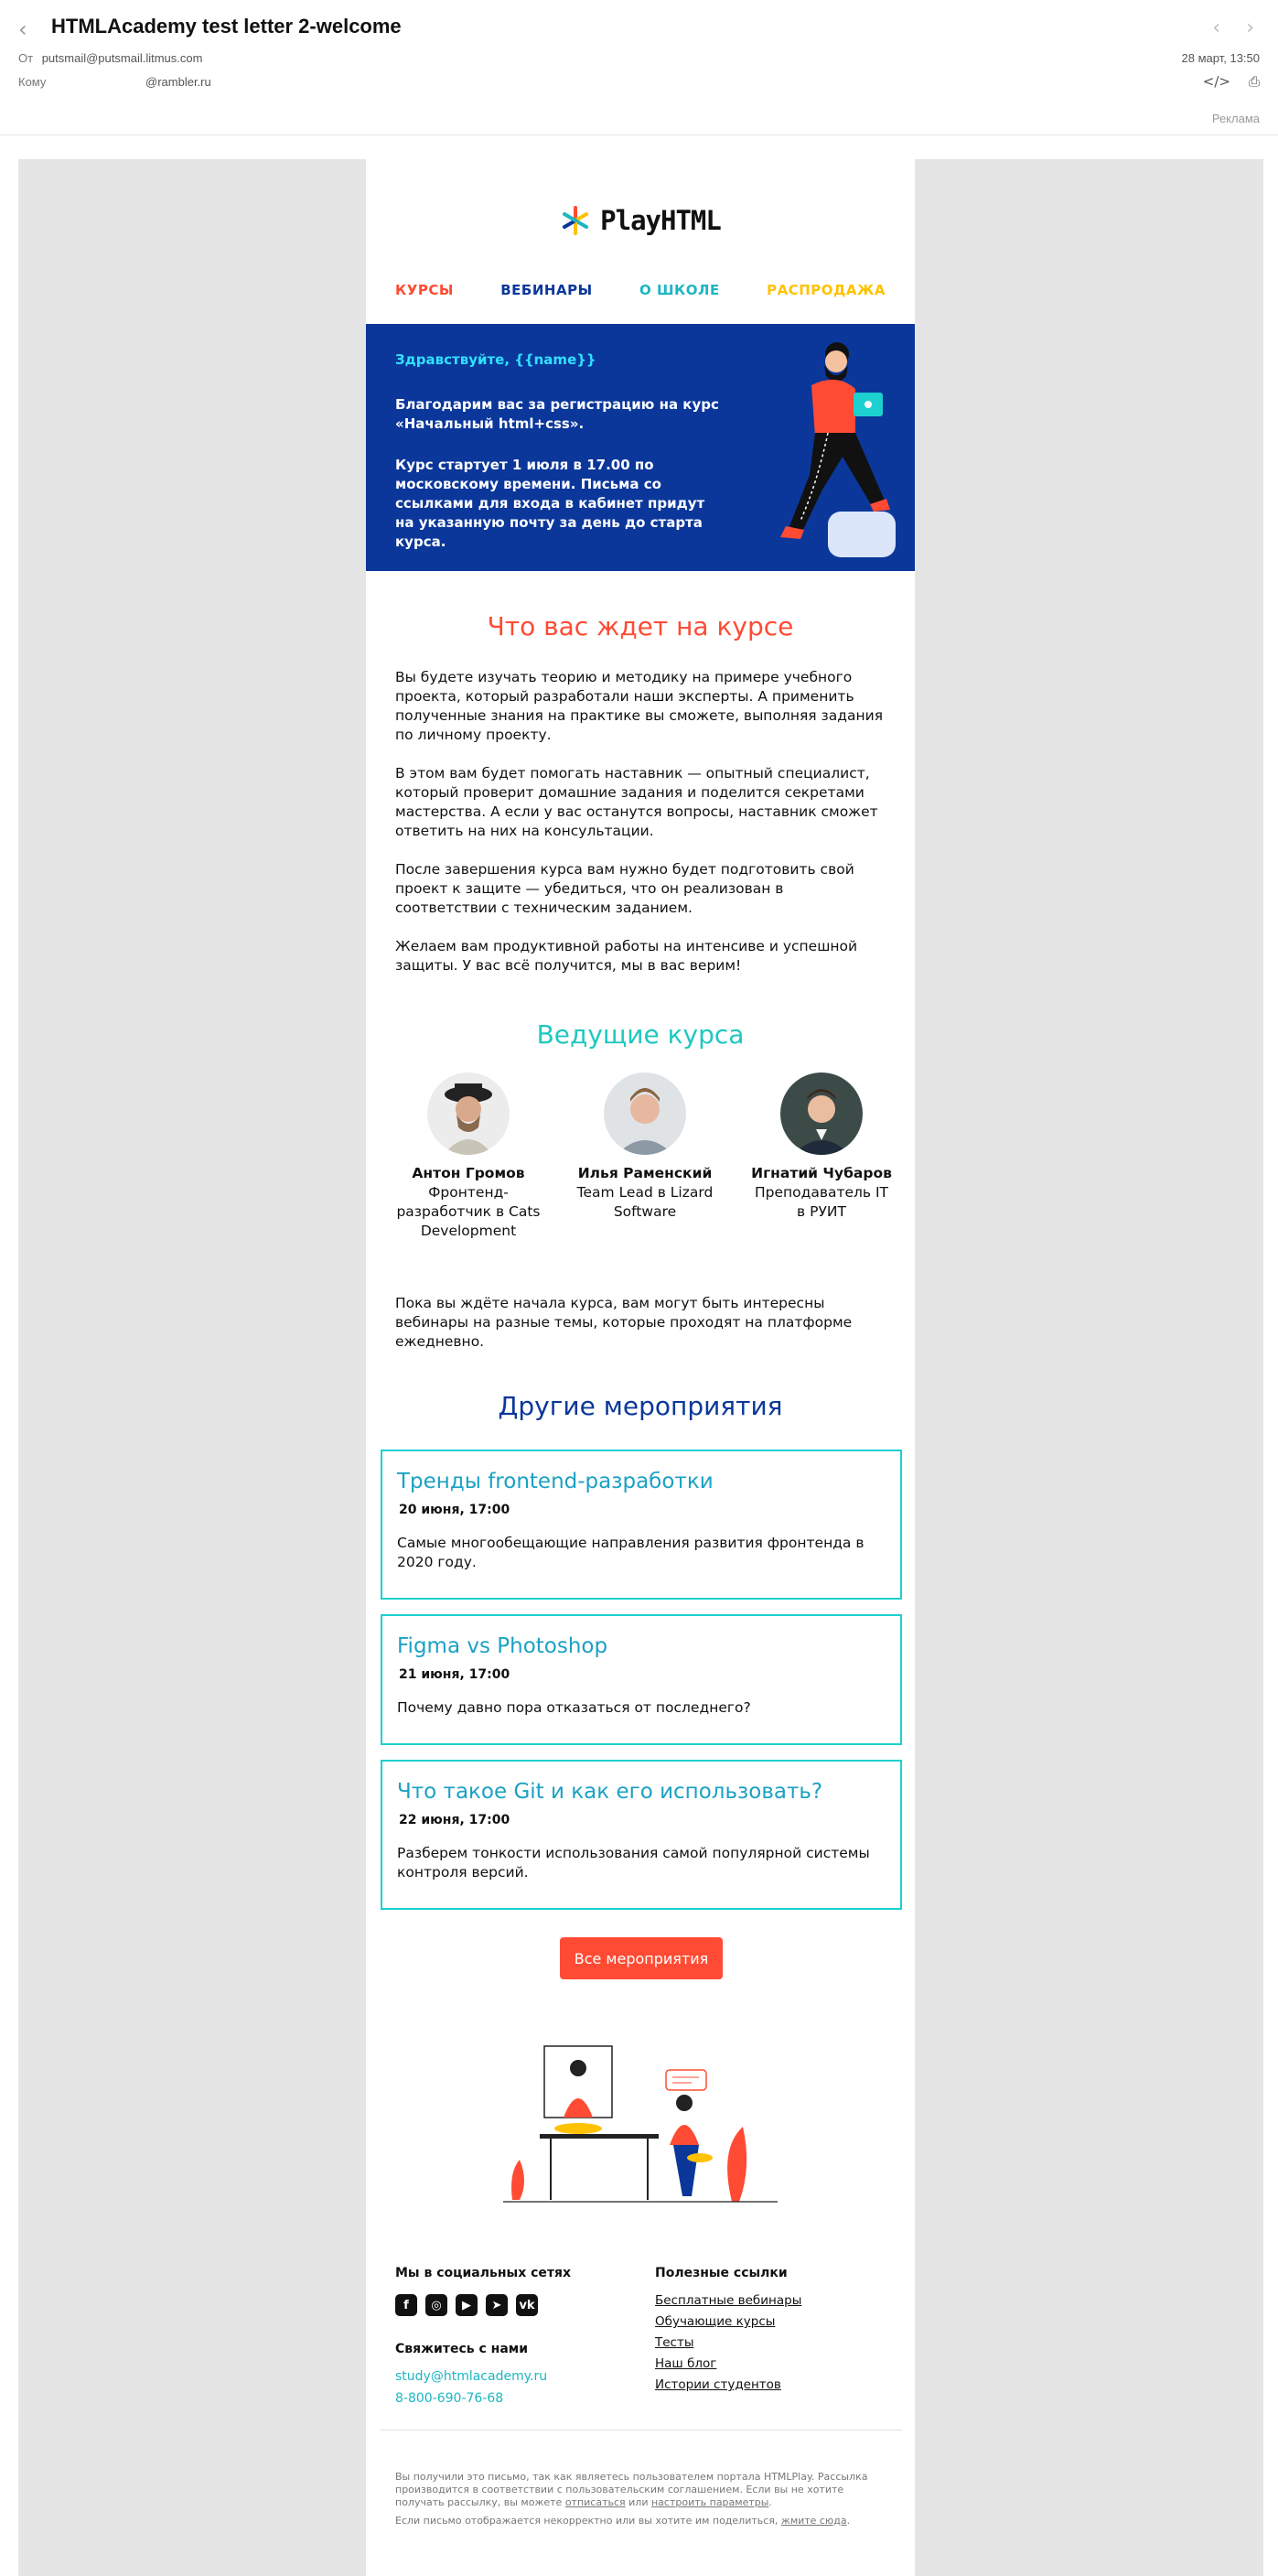  What do you see at coordinates (436, 2305) in the screenshot?
I see `instagram-icon: ◎` at bounding box center [436, 2305].